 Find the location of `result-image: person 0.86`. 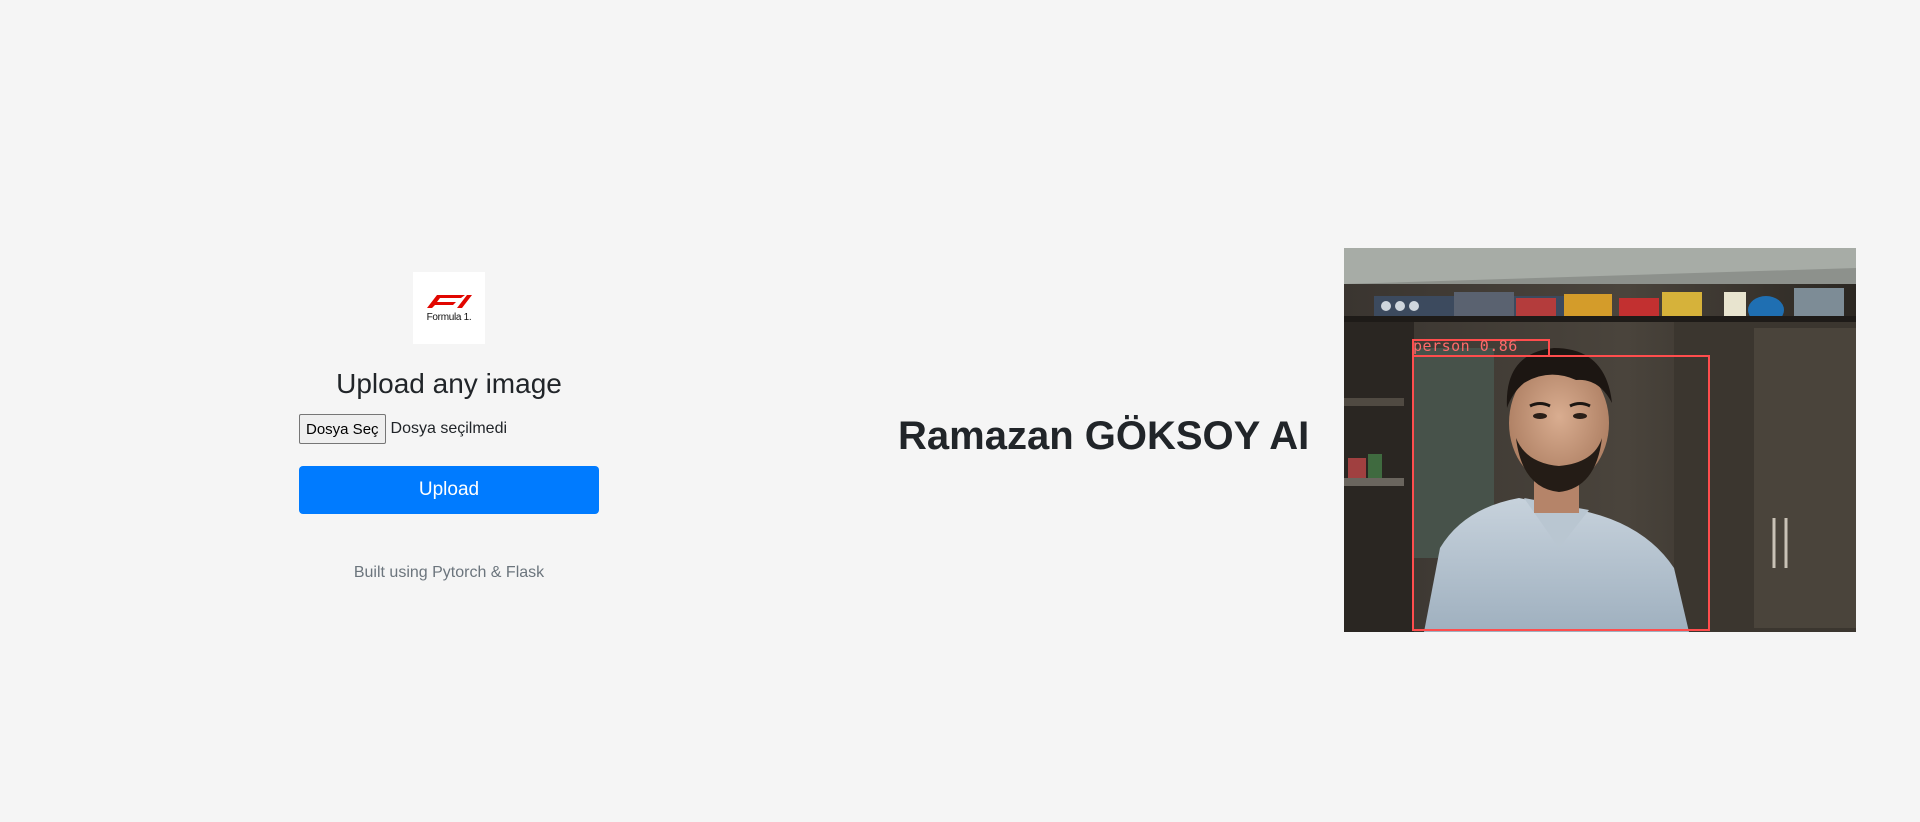

result-image: person 0.86 is located at coordinates (1600, 440).